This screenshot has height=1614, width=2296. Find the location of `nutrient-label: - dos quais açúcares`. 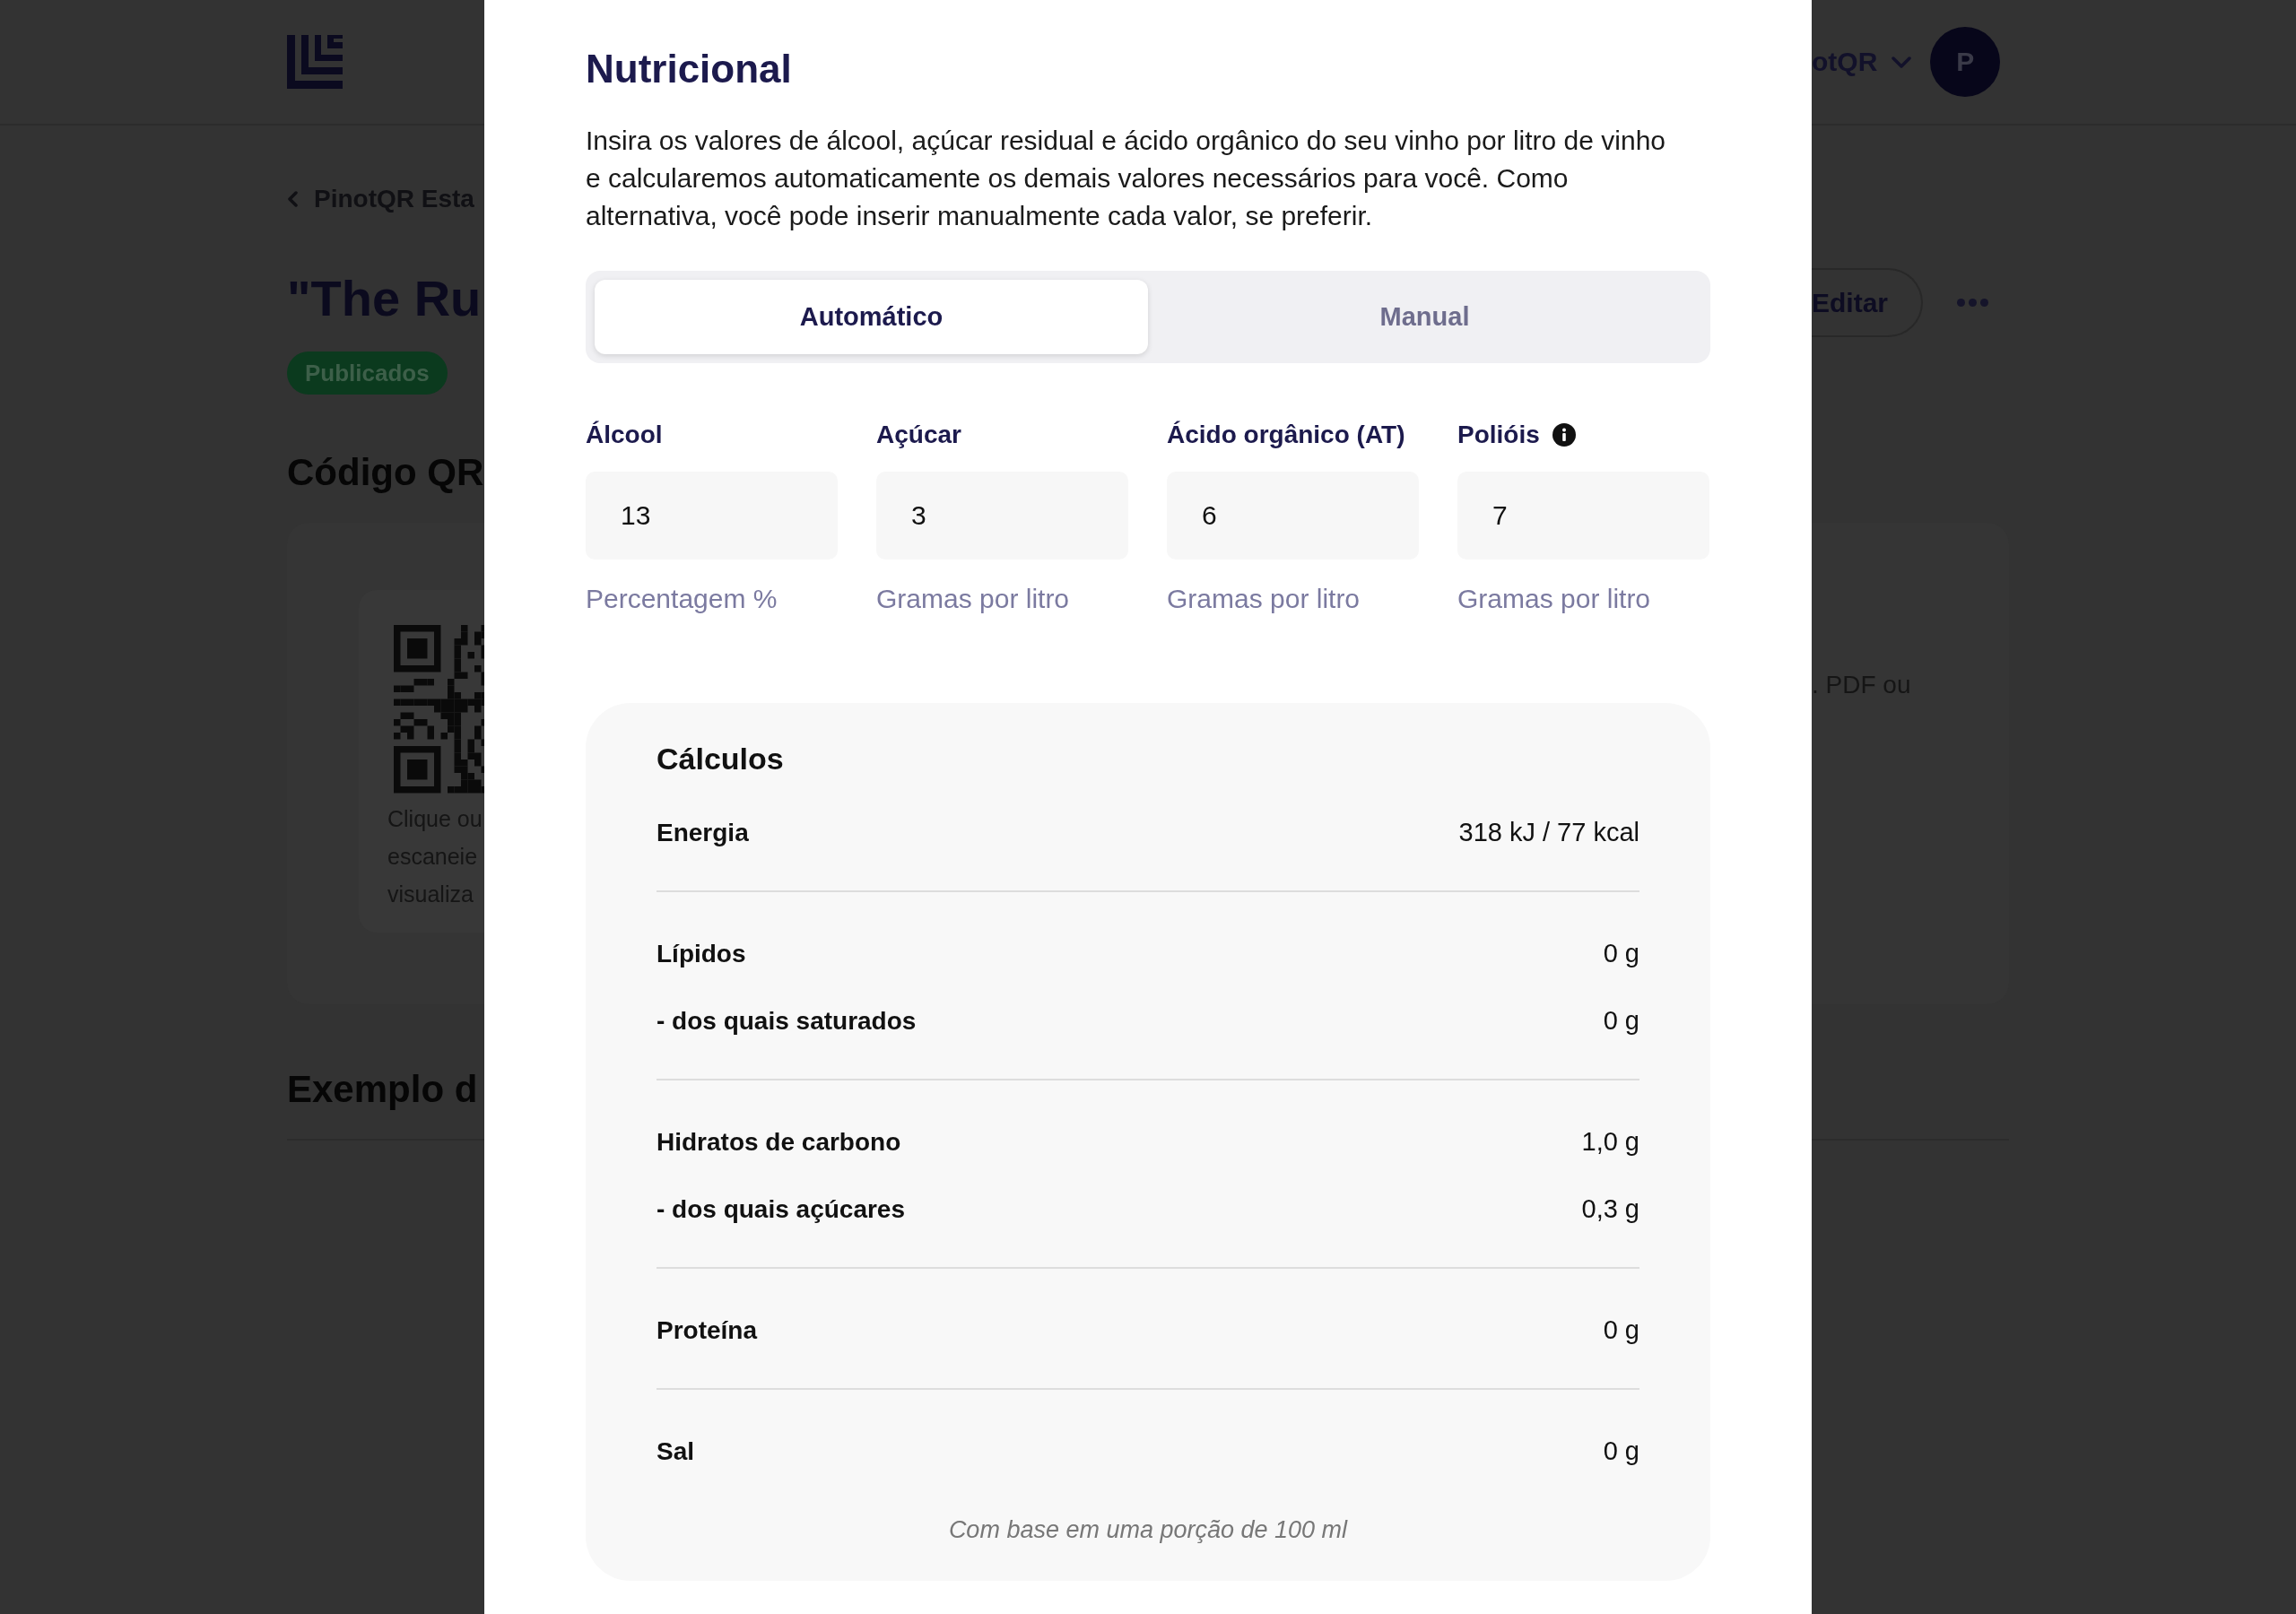

nutrient-label: - dos quais açúcares is located at coordinates (781, 1209).